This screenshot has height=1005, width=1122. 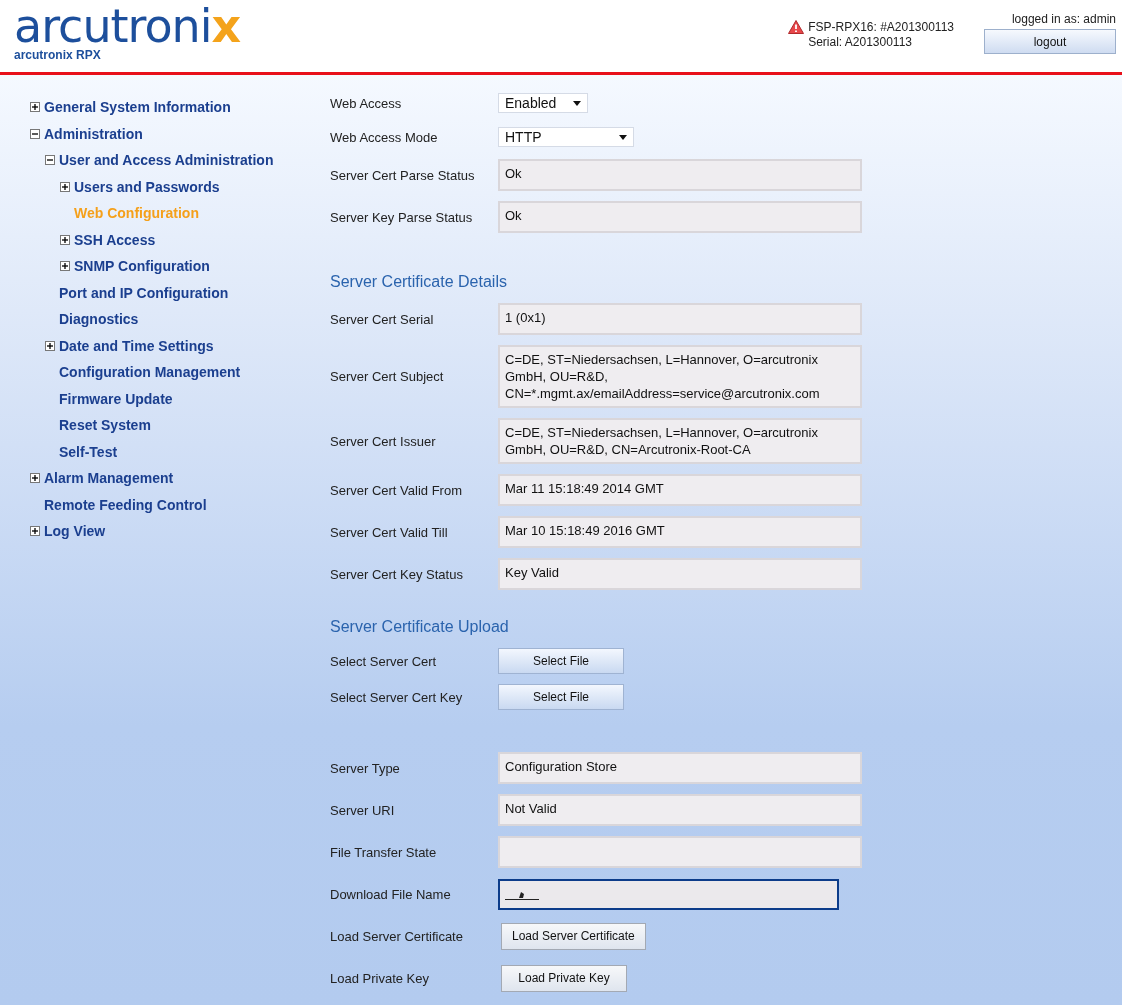 I want to click on readonly-field: C=DE, ST=Niedersachsen, L=Hannover, O=arcutronix GmbH, OU=R&D, CN=Arcutronix-Root-CA, so click(x=680, y=441).